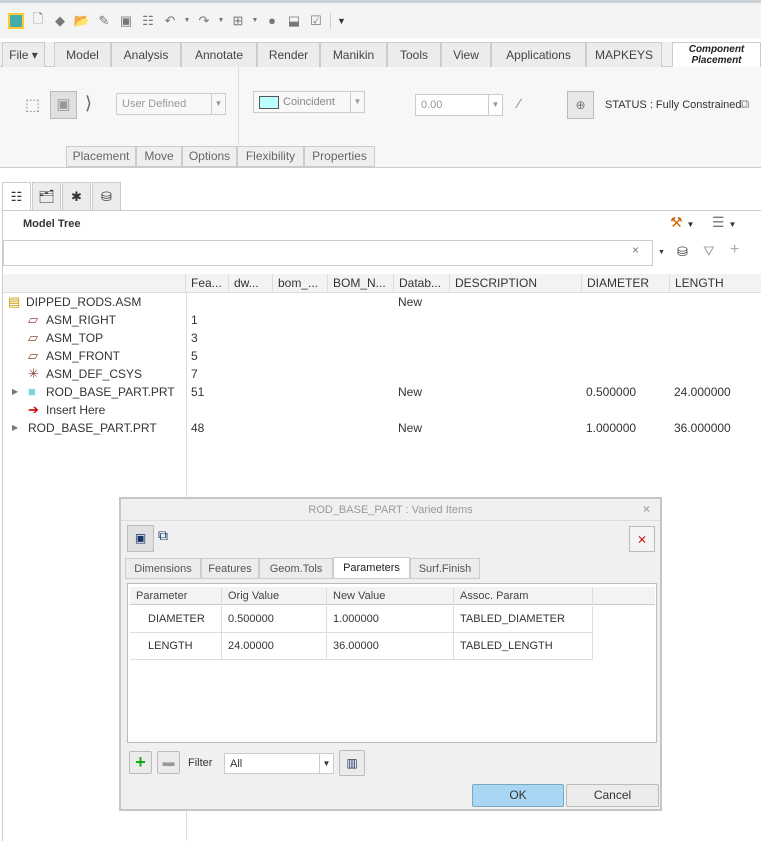 This screenshot has height=841, width=761. I want to click on tab-model-tree: ☷, so click(16, 196).